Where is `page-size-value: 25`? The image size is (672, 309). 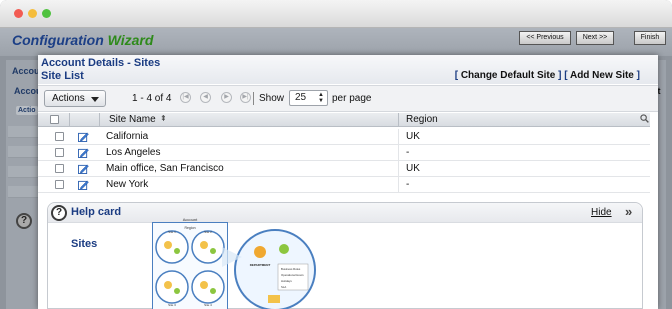 page-size-value: 25 is located at coordinates (301, 97).